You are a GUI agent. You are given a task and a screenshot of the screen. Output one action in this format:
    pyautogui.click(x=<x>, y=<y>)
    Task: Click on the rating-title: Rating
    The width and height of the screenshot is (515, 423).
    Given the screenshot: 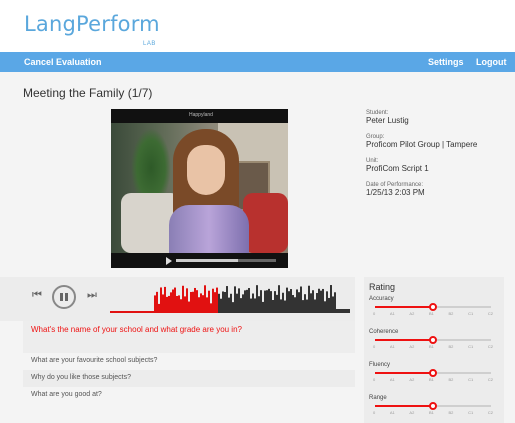 What is the action you would take?
    pyautogui.click(x=382, y=287)
    